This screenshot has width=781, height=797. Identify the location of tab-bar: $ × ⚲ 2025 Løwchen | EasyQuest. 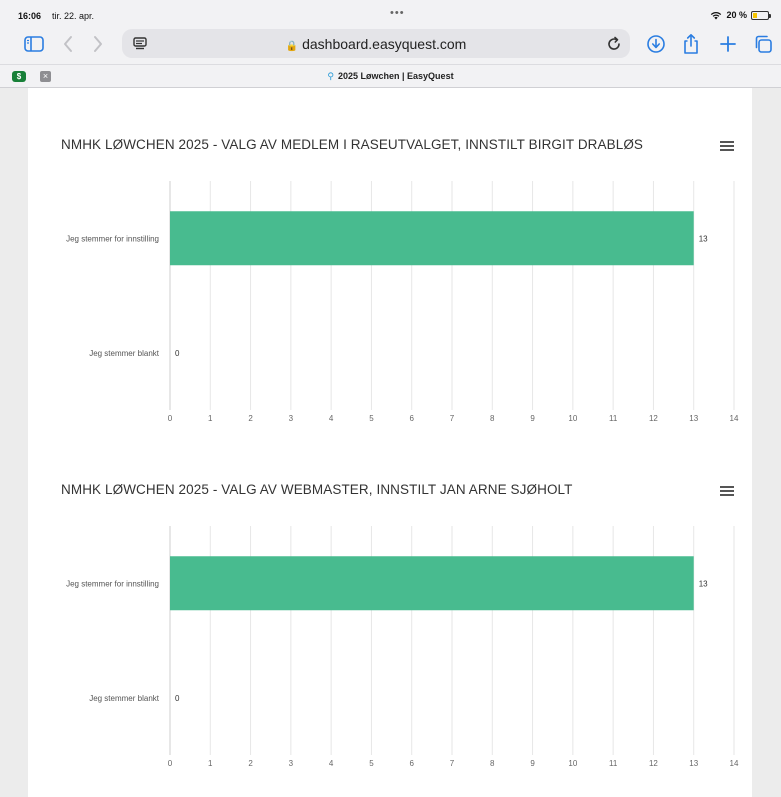
(390, 76).